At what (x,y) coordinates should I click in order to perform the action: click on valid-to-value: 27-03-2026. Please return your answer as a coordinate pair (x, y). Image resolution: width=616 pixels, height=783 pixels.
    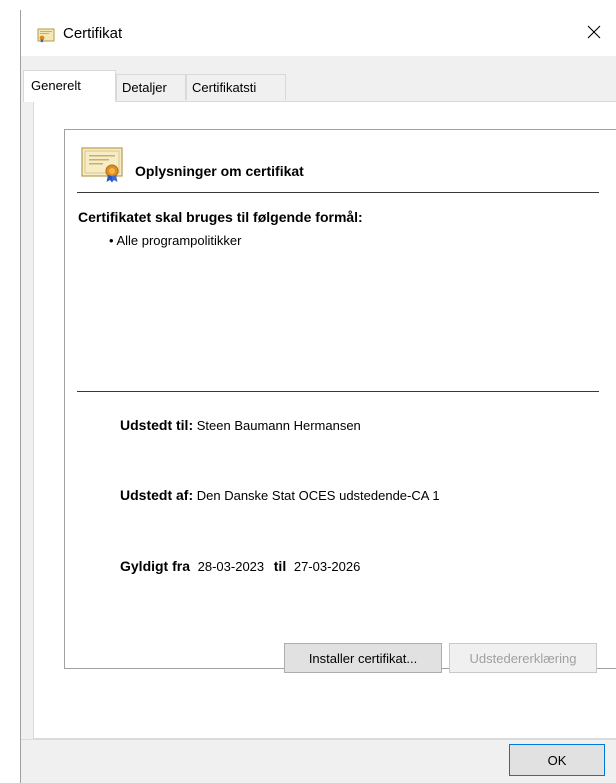
    Looking at the image, I should click on (327, 566).